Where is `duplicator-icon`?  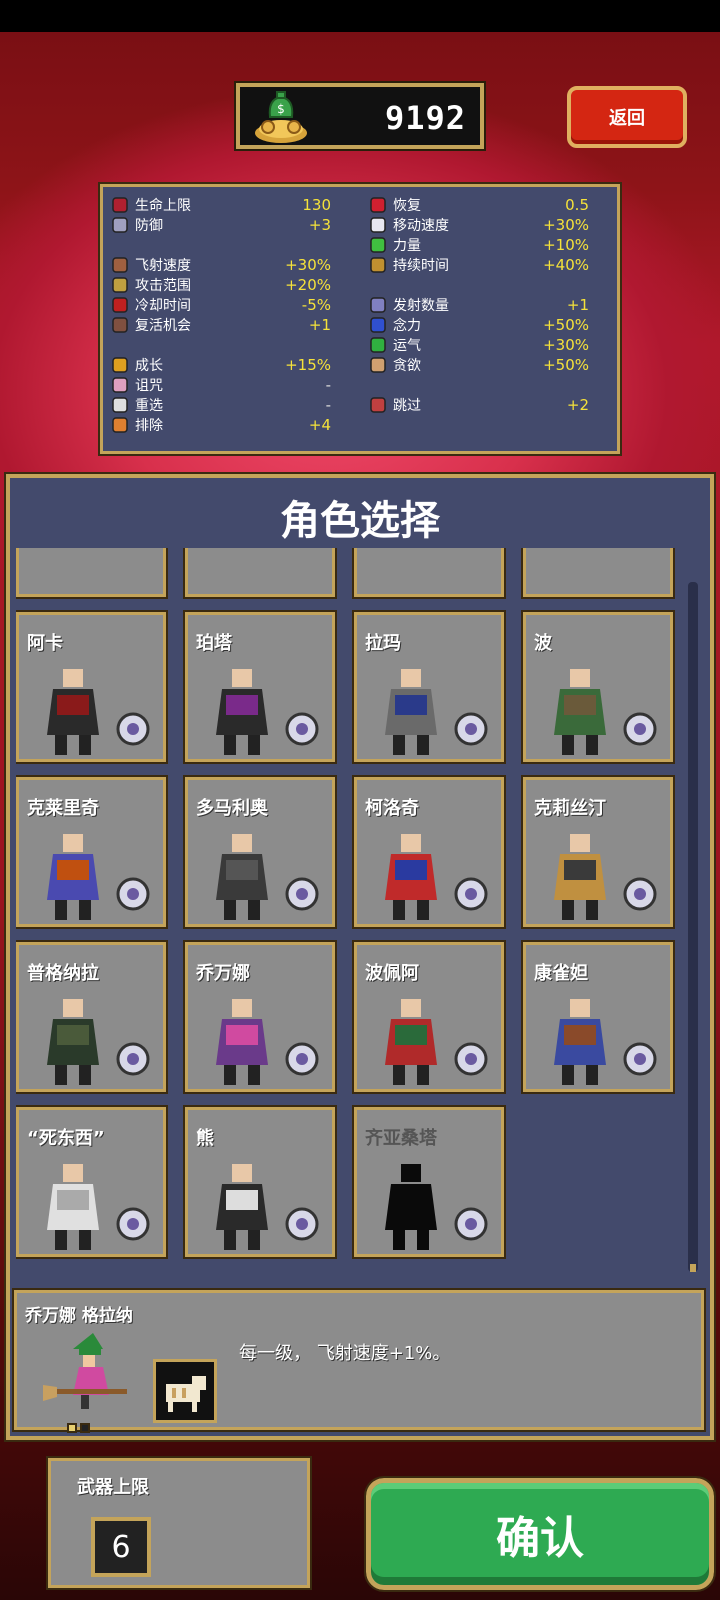
duplicator-icon is located at coordinates (378, 305).